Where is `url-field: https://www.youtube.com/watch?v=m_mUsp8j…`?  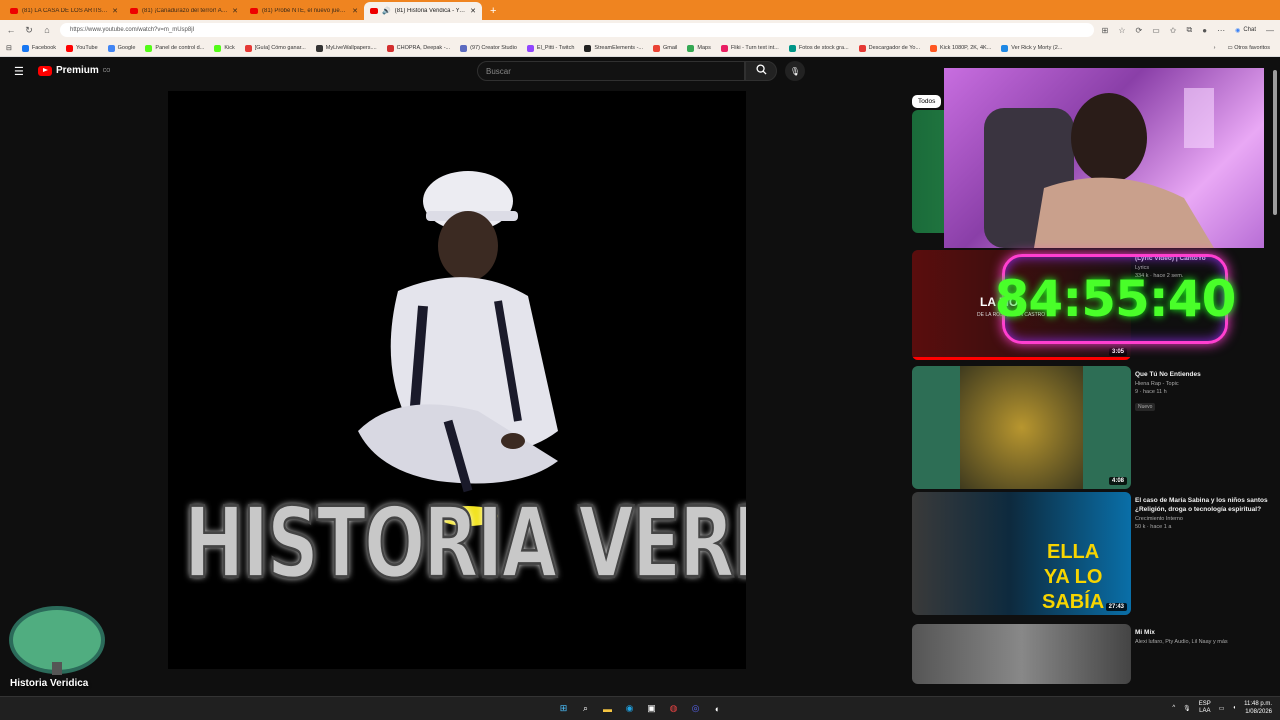
url-field: https://www.youtube.com/watch?v=m_mUsp8j… is located at coordinates (577, 30).